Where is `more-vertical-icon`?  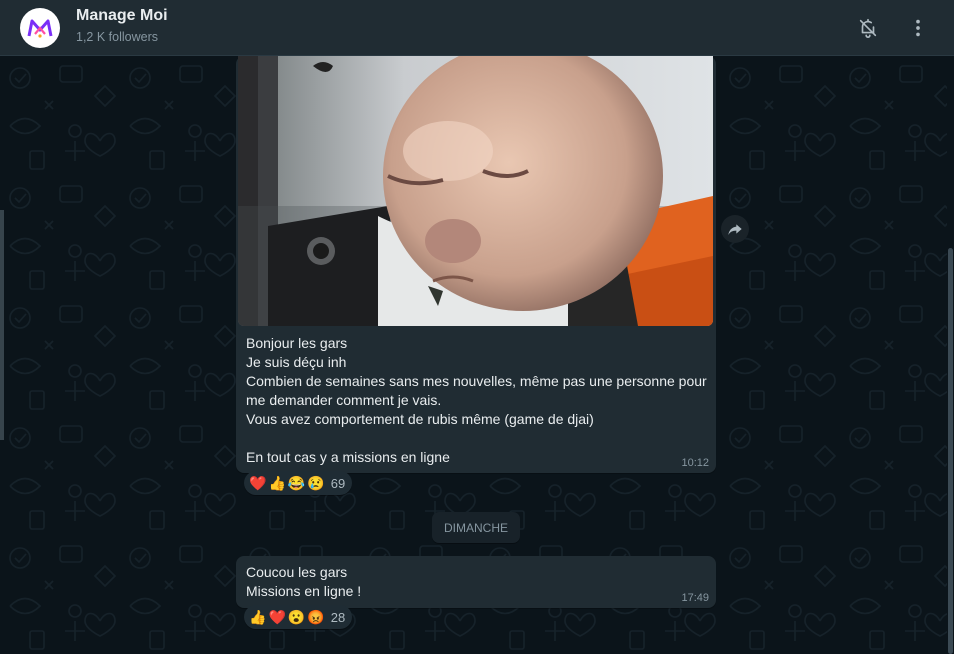 more-vertical-icon is located at coordinates (918, 28).